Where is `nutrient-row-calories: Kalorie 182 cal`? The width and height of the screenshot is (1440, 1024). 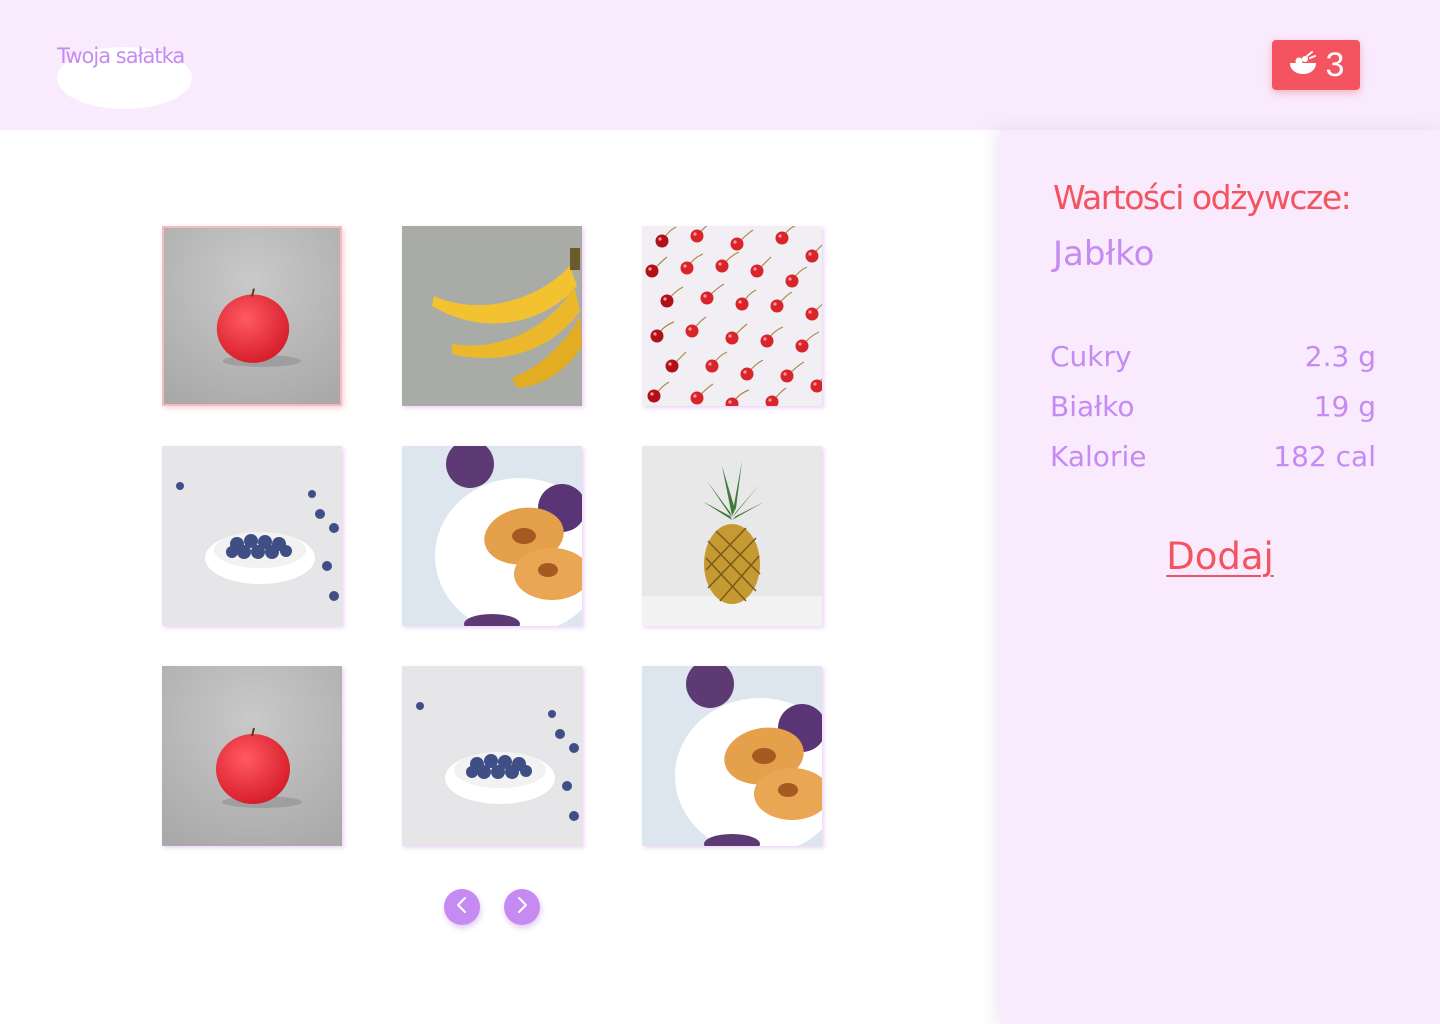
nutrient-row-calories: Kalorie 182 cal is located at coordinates (1213, 456).